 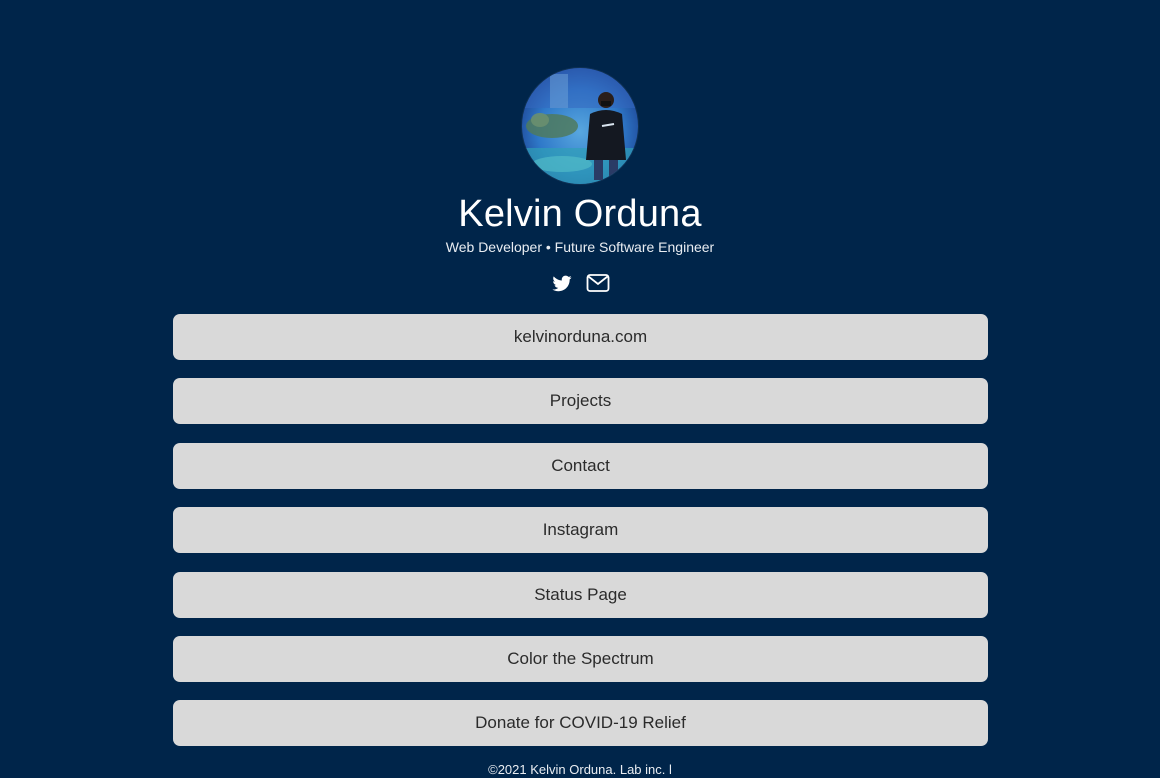 I want to click on link-status-page: Status Page, so click(x=580, y=594).